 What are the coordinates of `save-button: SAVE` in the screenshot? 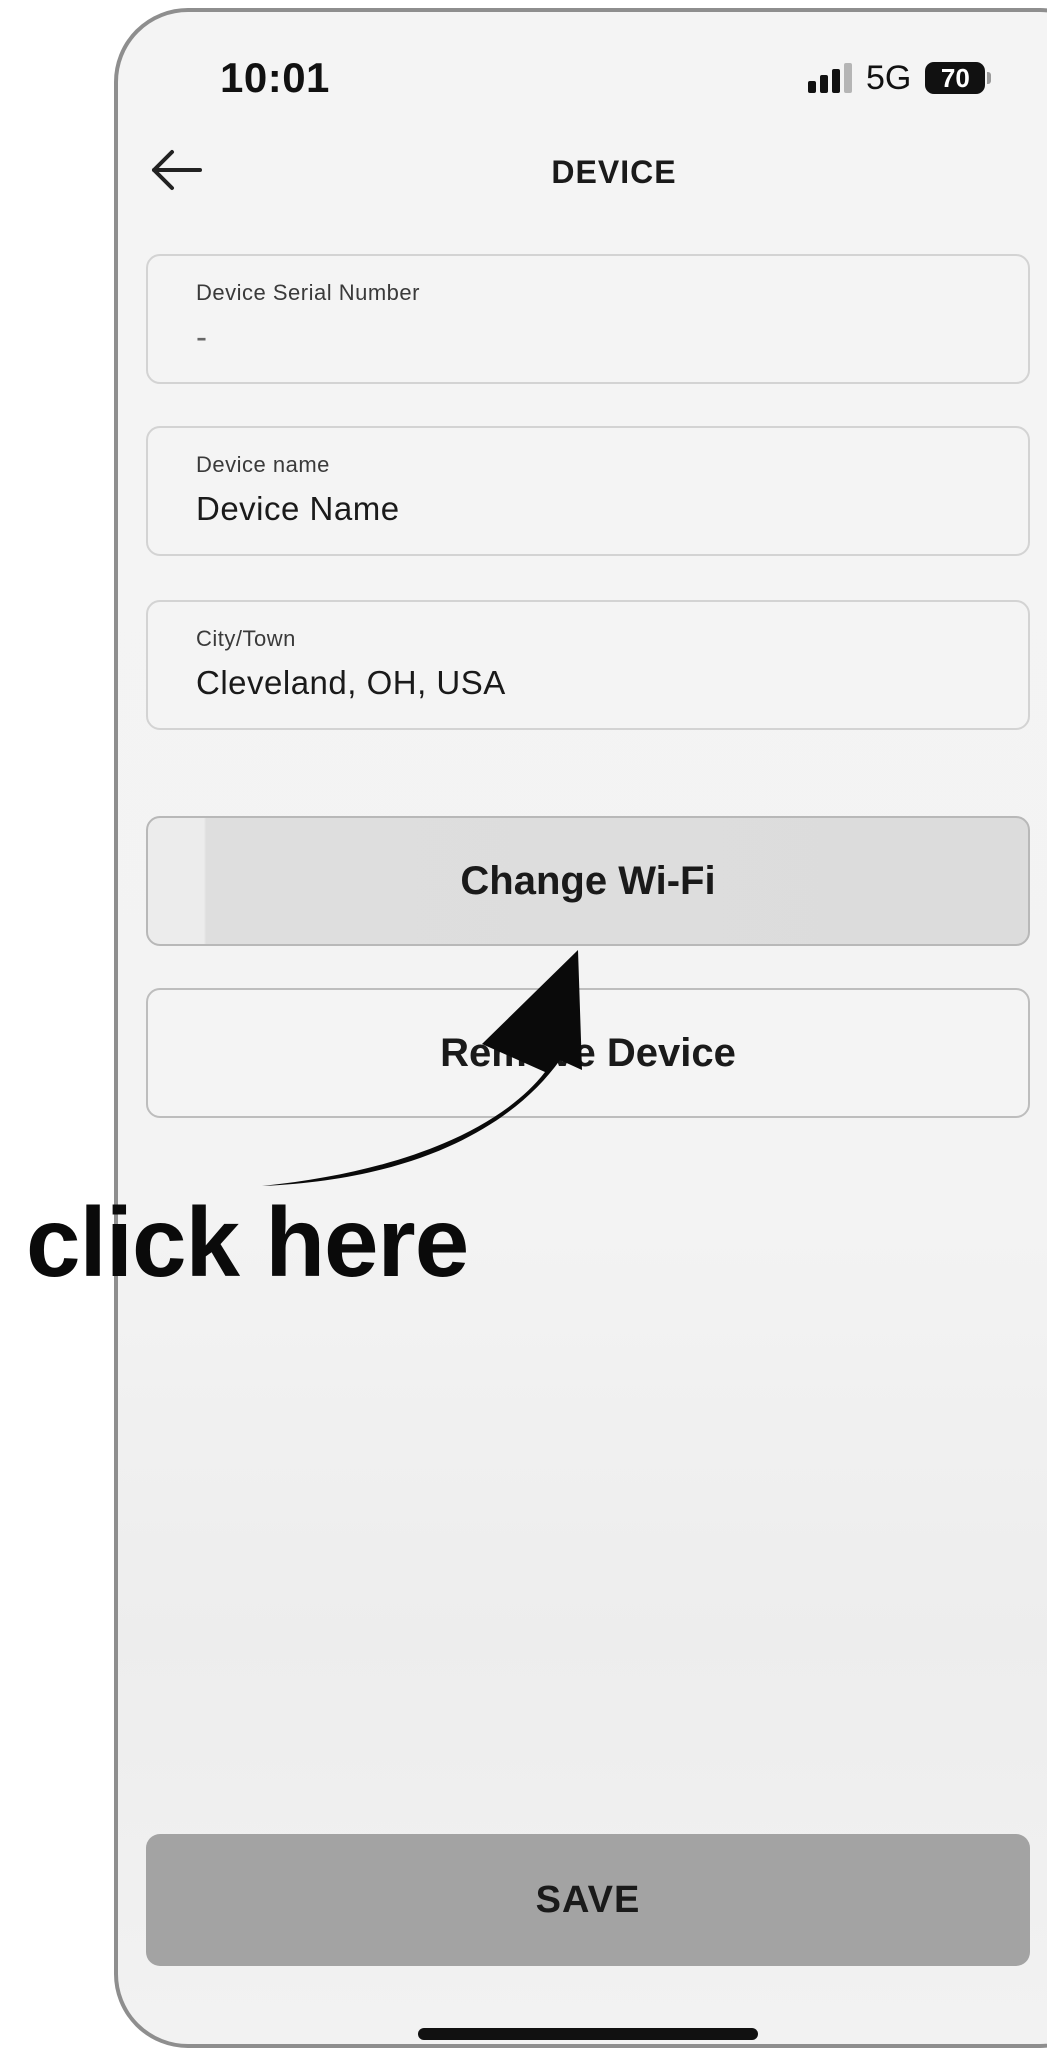 It's located at (588, 1900).